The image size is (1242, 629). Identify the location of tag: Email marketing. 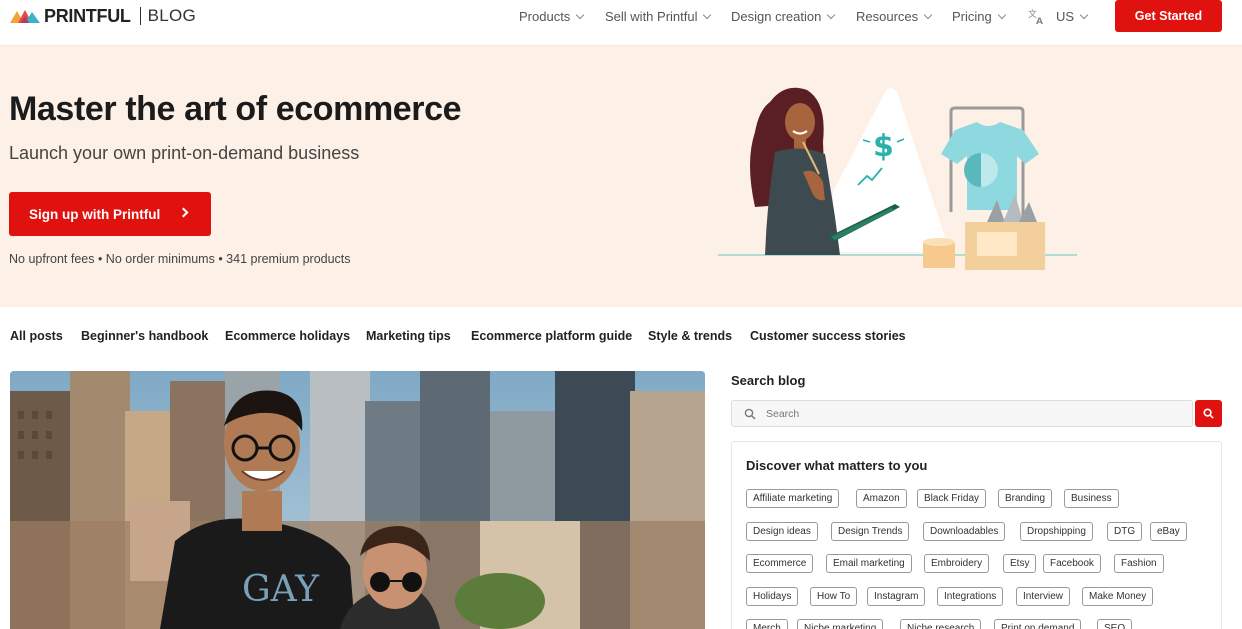
(869, 563).